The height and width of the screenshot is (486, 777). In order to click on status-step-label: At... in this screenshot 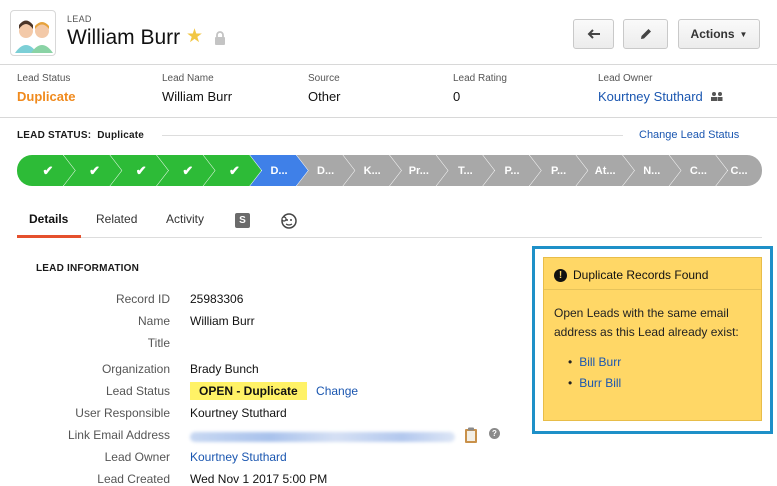, I will do `click(605, 170)`.